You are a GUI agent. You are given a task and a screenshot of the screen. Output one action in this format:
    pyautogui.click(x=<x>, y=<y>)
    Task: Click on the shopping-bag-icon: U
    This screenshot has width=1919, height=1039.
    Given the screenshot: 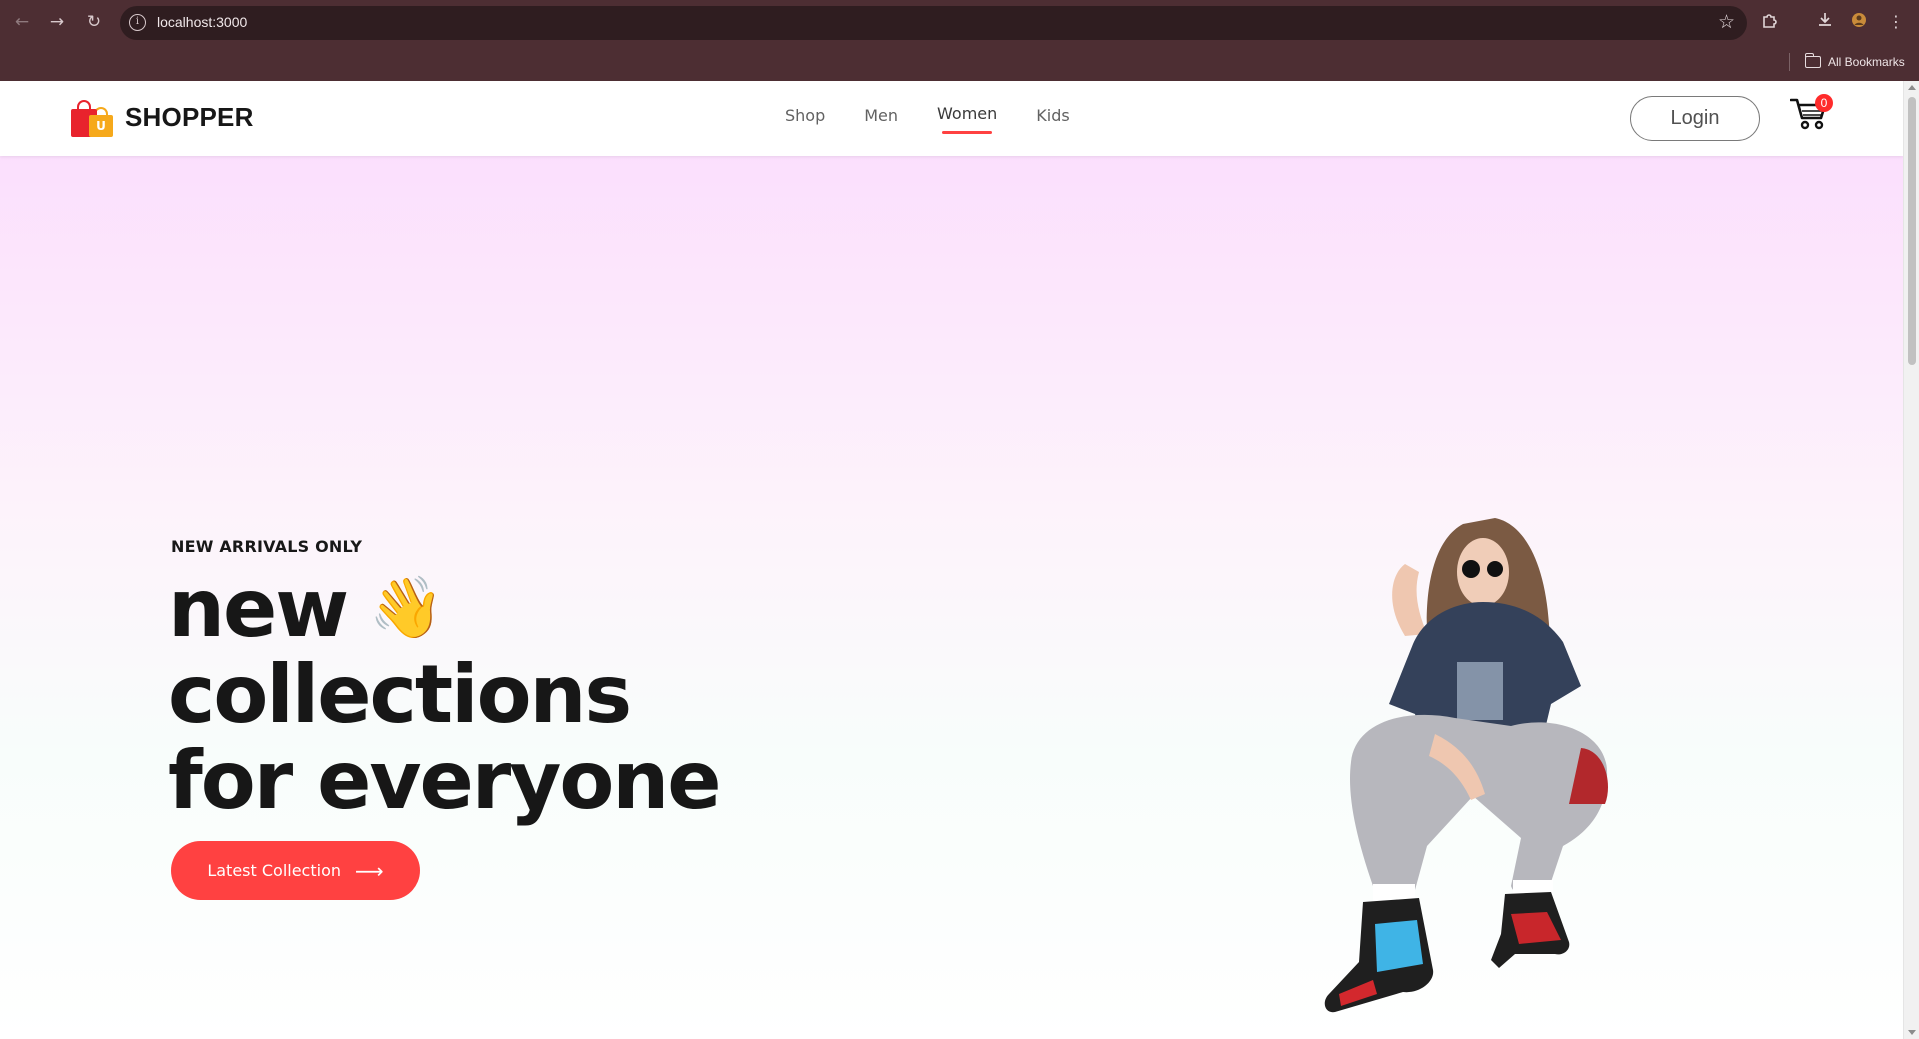 What is the action you would take?
    pyautogui.click(x=93, y=117)
    